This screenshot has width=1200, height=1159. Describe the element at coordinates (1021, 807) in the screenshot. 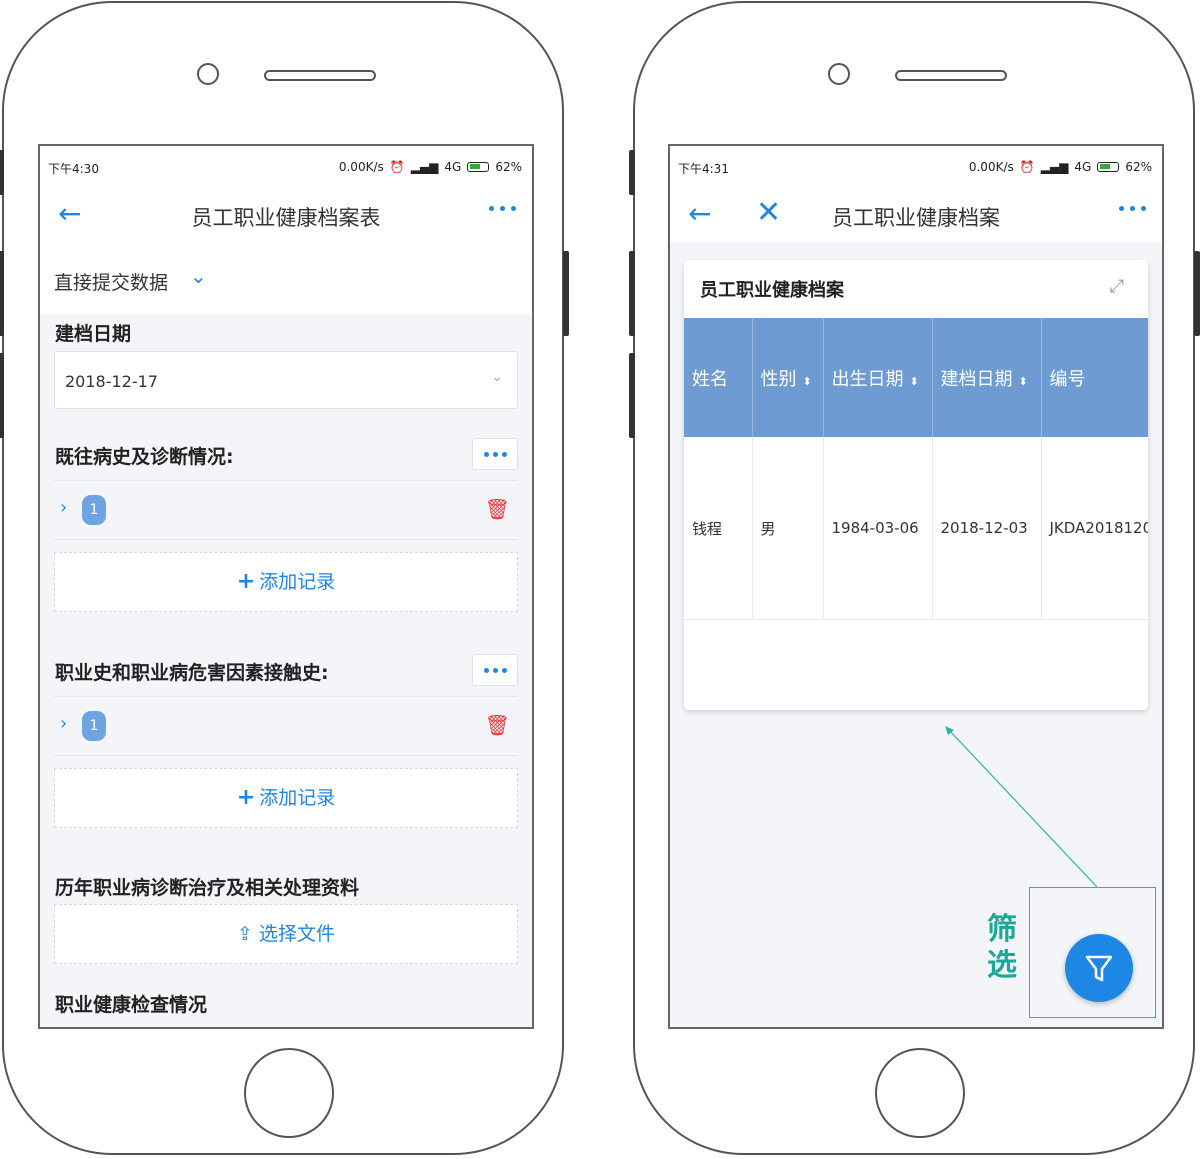

I see `annotation-arrow` at that location.